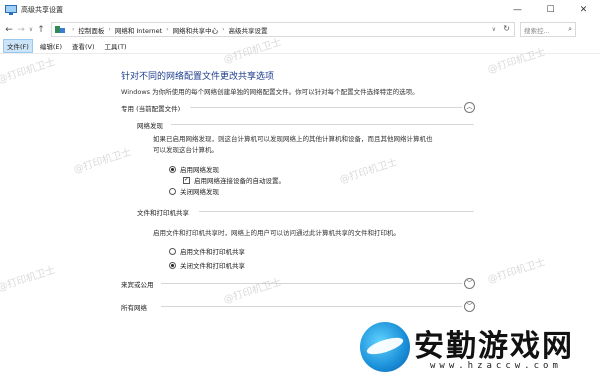 The image size is (600, 385). What do you see at coordinates (91, 30) in the screenshot?
I see `breadcrumb-control-panel: 控制面板` at bounding box center [91, 30].